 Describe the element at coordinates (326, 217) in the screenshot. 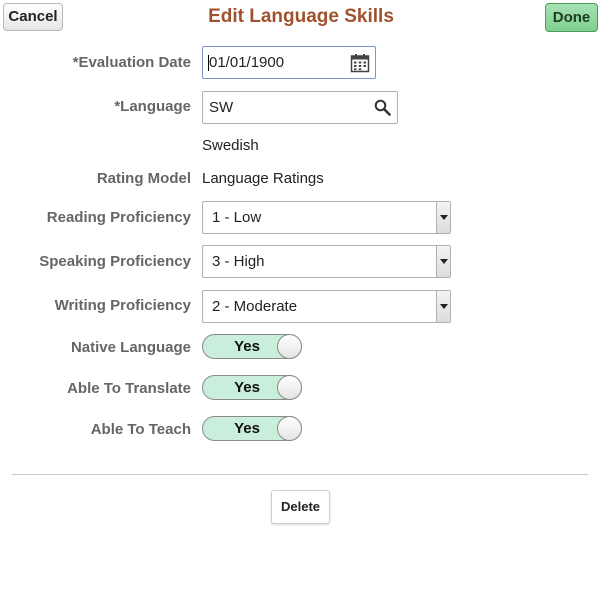

I see `reading-proficiency-select: 1 - Low` at that location.